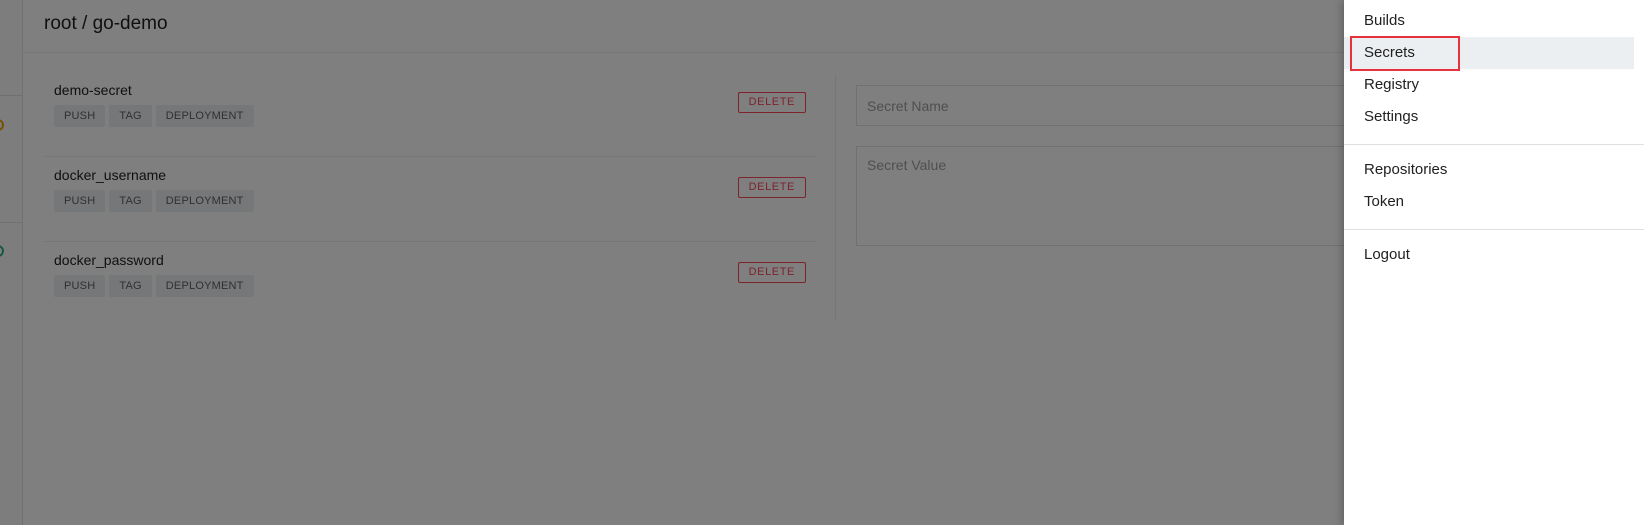 The image size is (1644, 525). What do you see at coordinates (1489, 53) in the screenshot?
I see `menu-item-secrets: Secrets` at bounding box center [1489, 53].